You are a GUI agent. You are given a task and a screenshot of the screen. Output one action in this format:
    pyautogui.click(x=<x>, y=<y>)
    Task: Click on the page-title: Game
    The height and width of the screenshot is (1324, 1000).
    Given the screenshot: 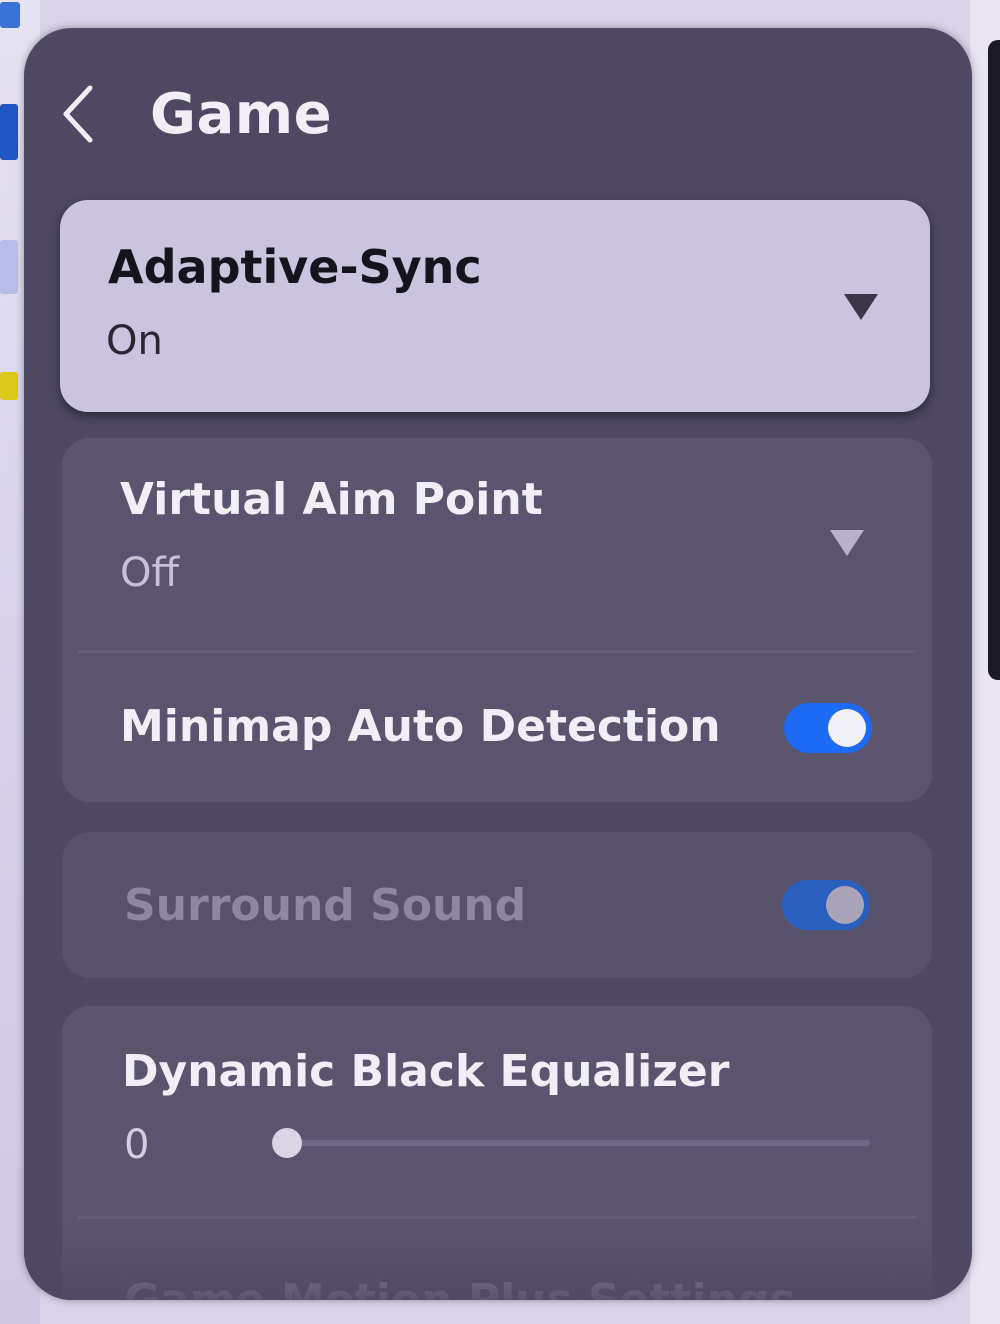 What is the action you would take?
    pyautogui.click(x=241, y=114)
    